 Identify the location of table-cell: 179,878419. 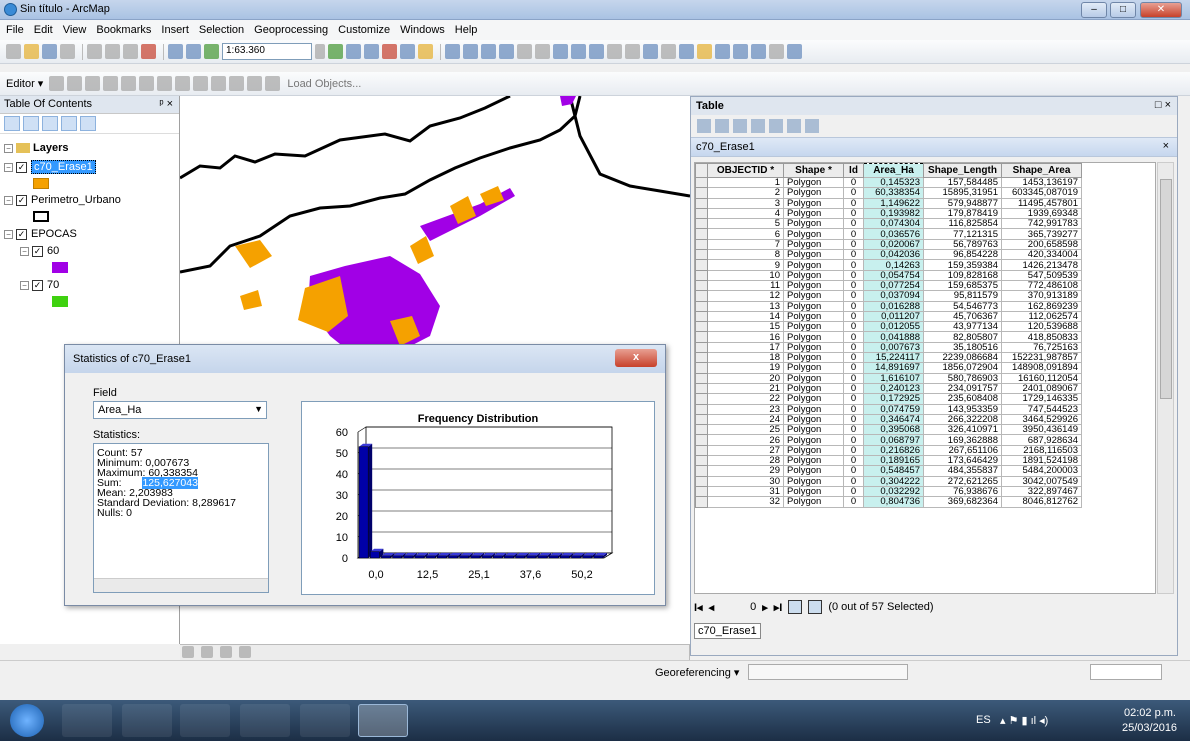
(962, 213).